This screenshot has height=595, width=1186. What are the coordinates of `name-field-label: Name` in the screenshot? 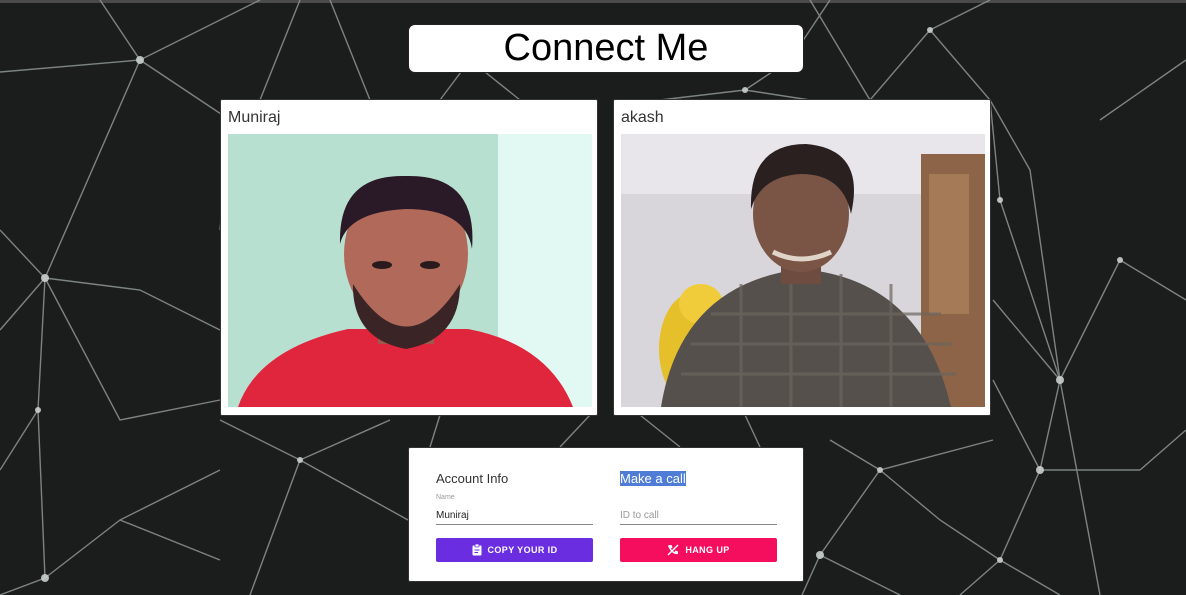 It's located at (445, 497).